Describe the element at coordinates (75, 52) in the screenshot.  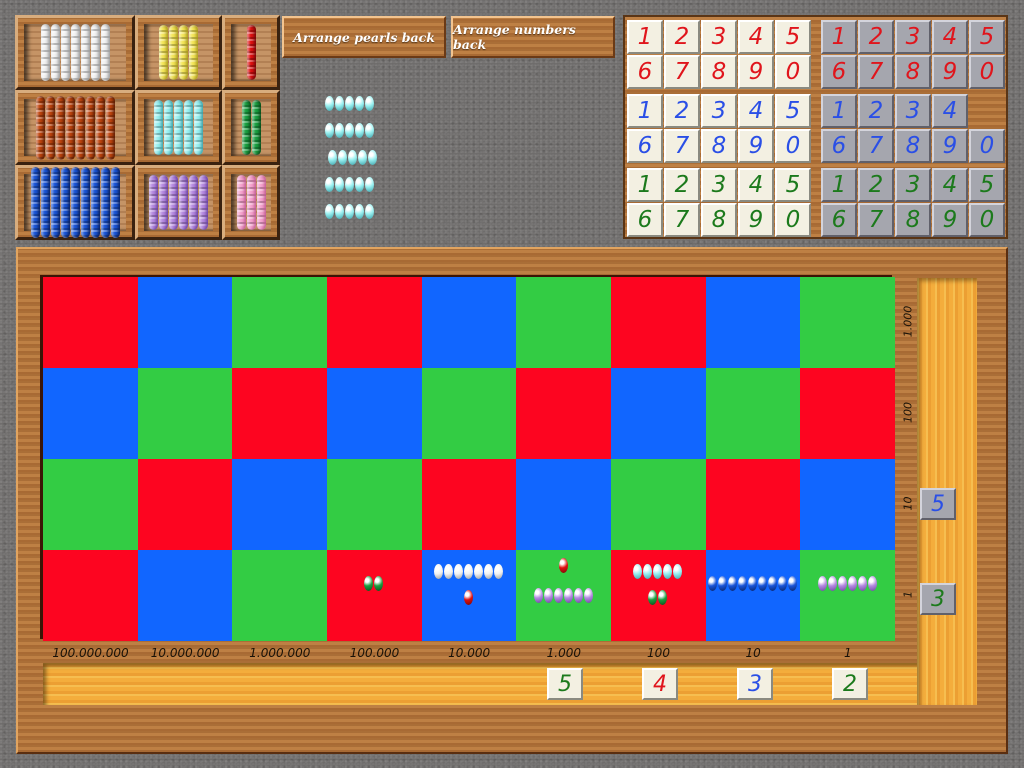
I see `bead-bin-white` at that location.